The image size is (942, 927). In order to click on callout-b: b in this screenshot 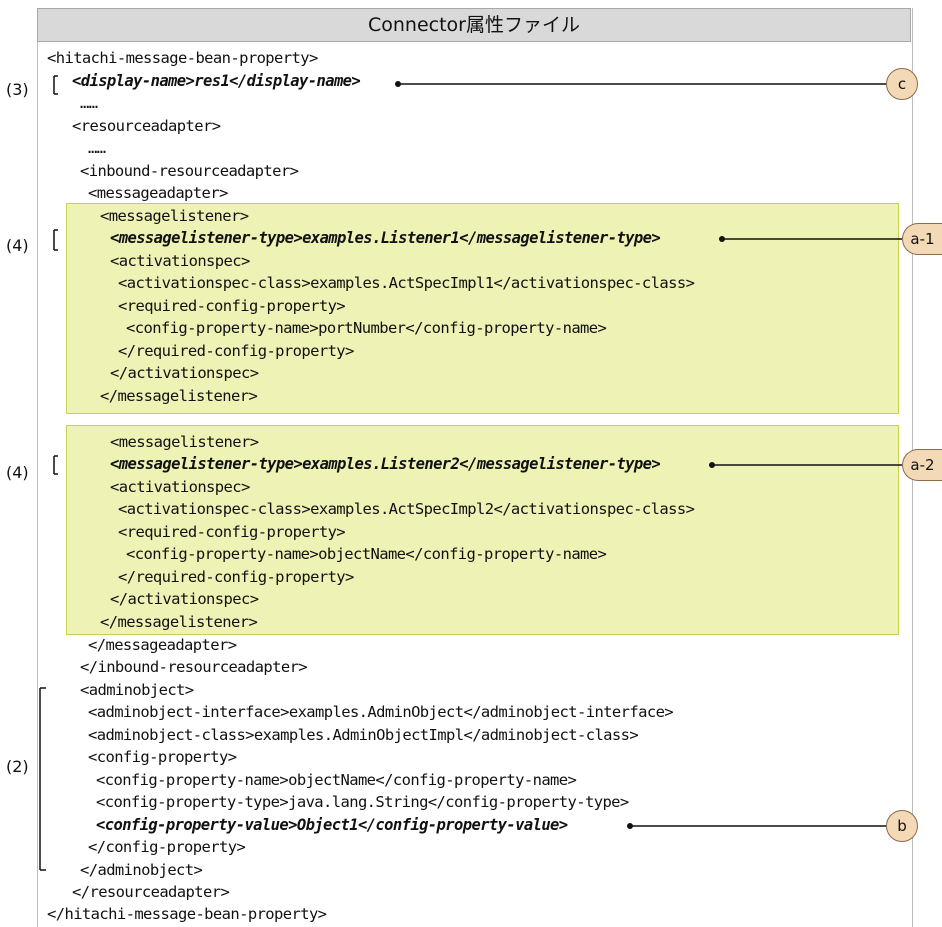, I will do `click(902, 826)`.